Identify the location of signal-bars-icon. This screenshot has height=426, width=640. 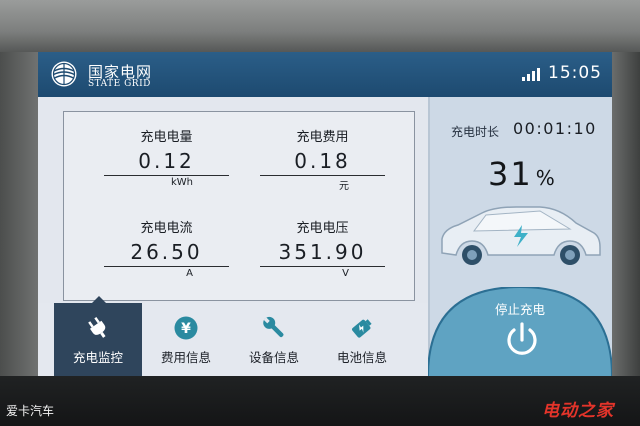
(531, 74).